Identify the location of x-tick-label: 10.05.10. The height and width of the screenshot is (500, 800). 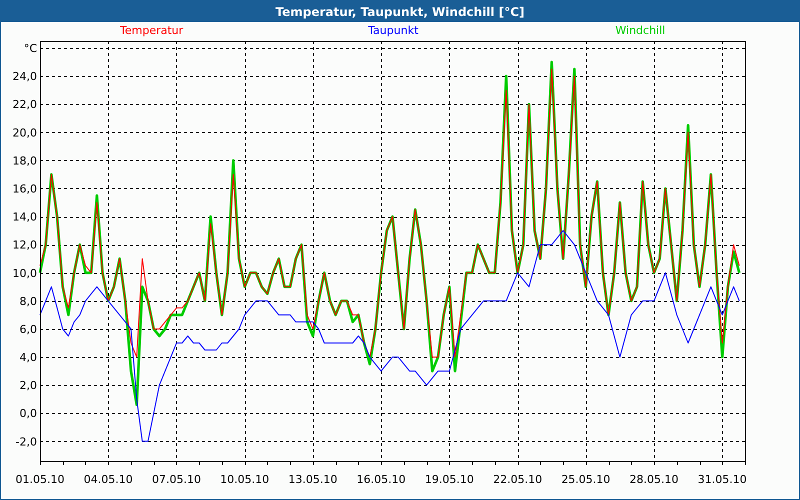
(245, 479).